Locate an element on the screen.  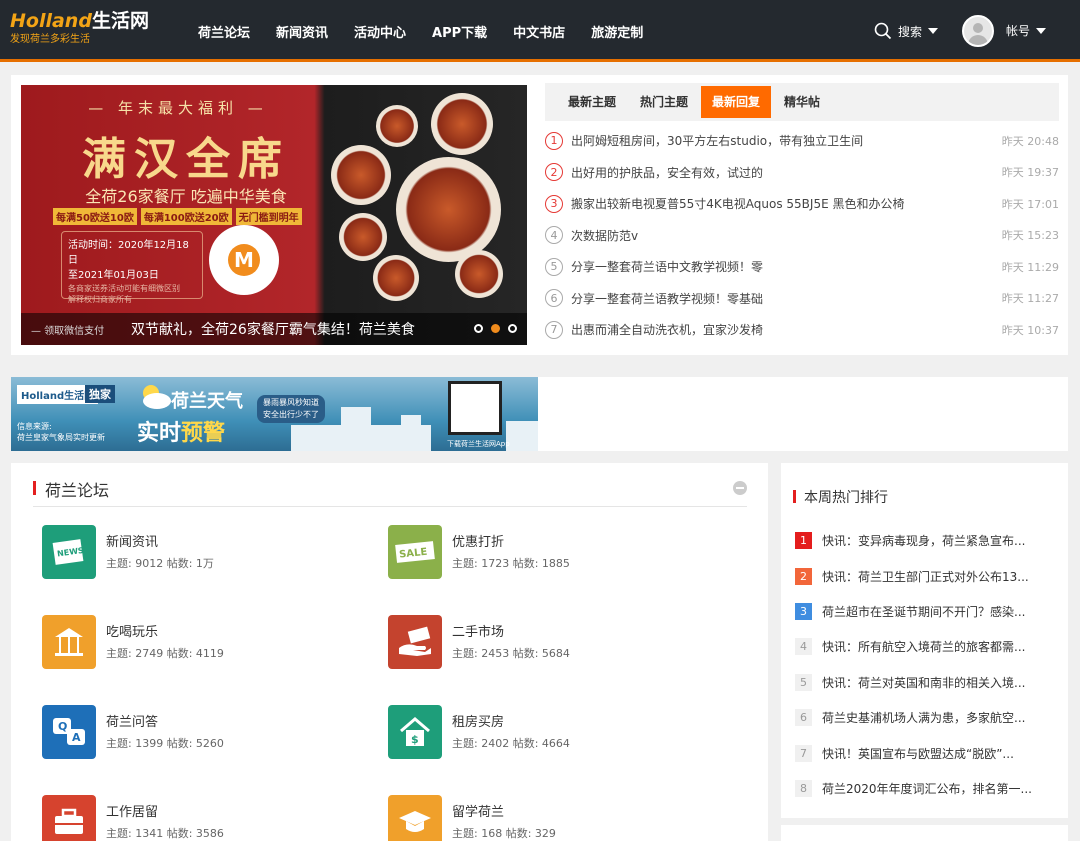
search-label: 搜索 is located at coordinates (910, 31).